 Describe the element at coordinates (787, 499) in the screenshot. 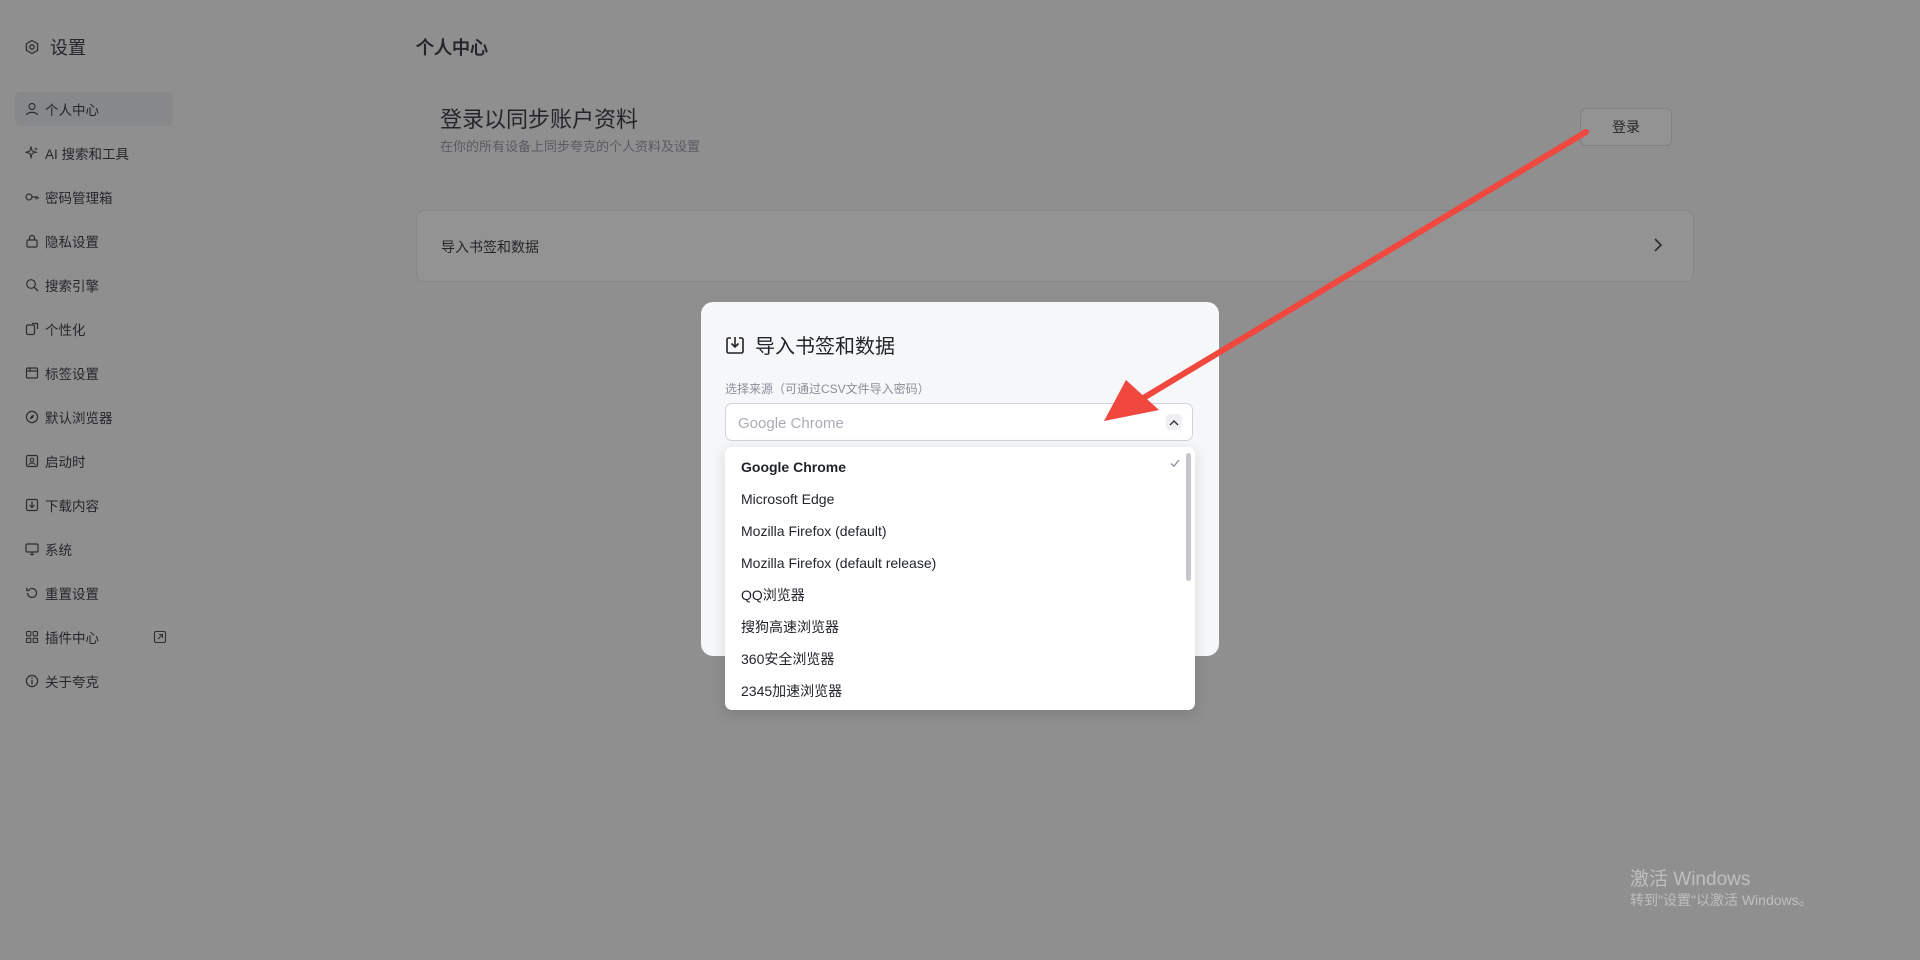

I see `option-microsoft-edge: Microsoft Edge` at that location.